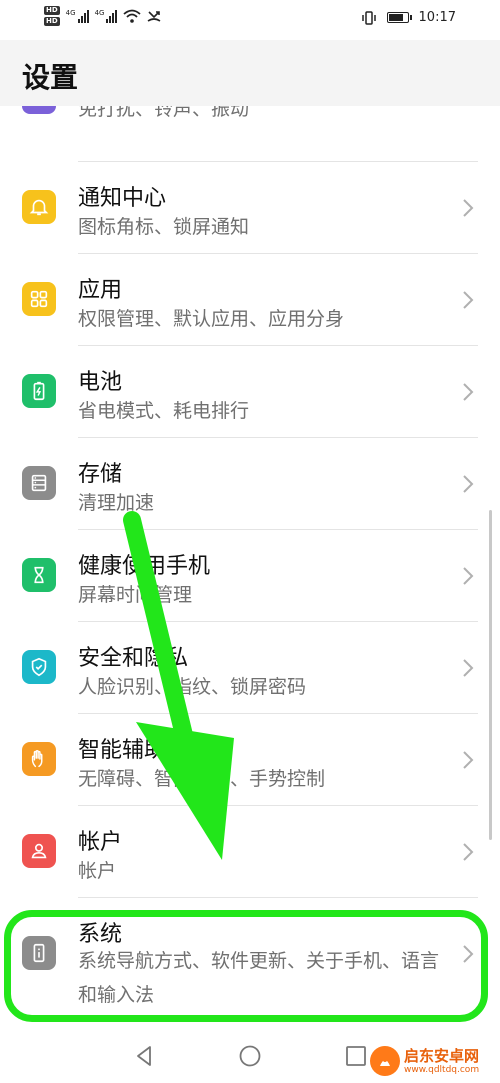 This screenshot has height=1083, width=500. Describe the element at coordinates (77, 16) in the screenshot. I see `signal-icon: 4G` at that location.